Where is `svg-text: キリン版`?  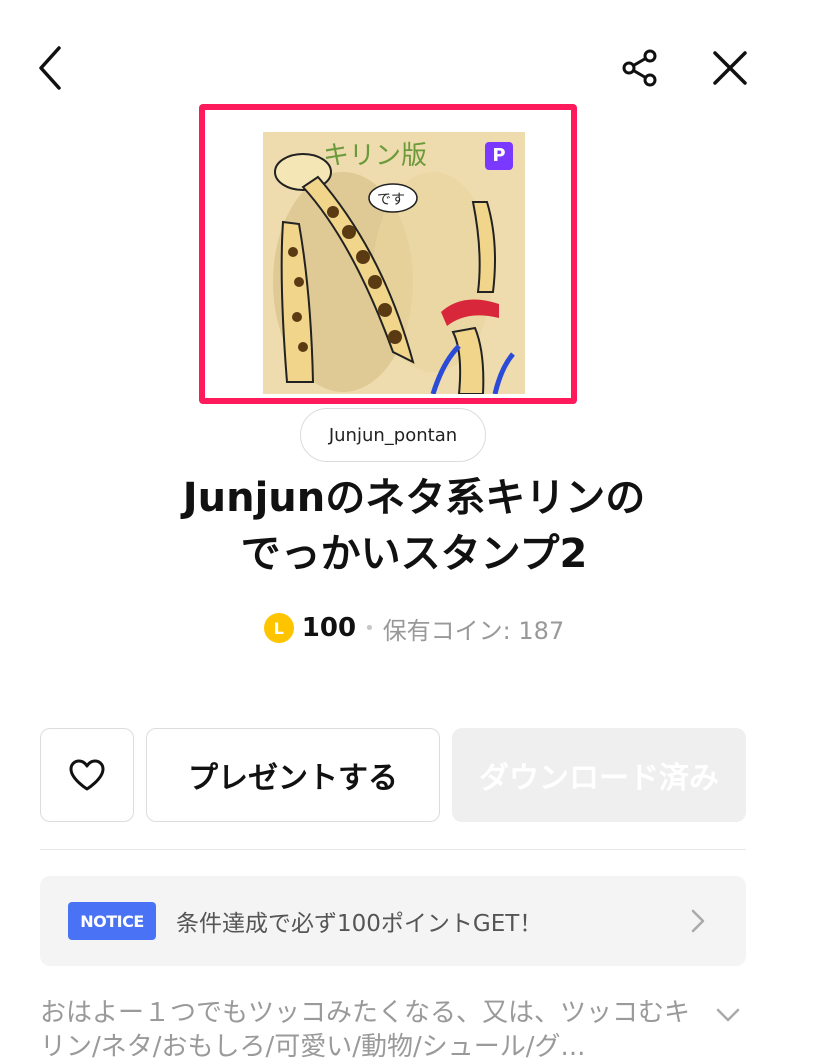
svg-text: キリン版 is located at coordinates (375, 156).